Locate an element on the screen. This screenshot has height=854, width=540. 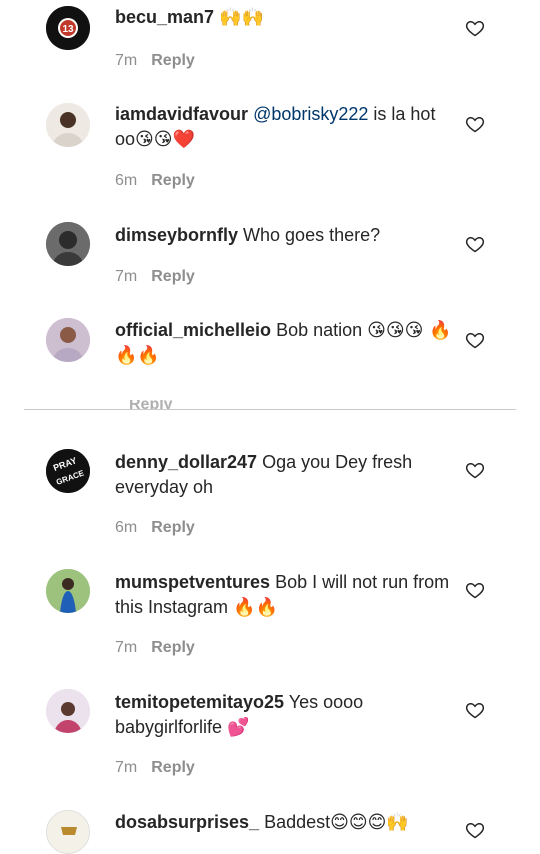
comment-username: official_michelleio is located at coordinates (193, 330).